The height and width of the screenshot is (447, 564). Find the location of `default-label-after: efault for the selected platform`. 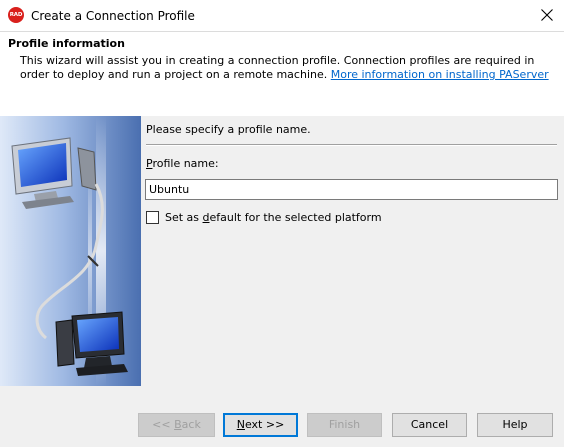

default-label-after: efault for the selected platform is located at coordinates (295, 217).